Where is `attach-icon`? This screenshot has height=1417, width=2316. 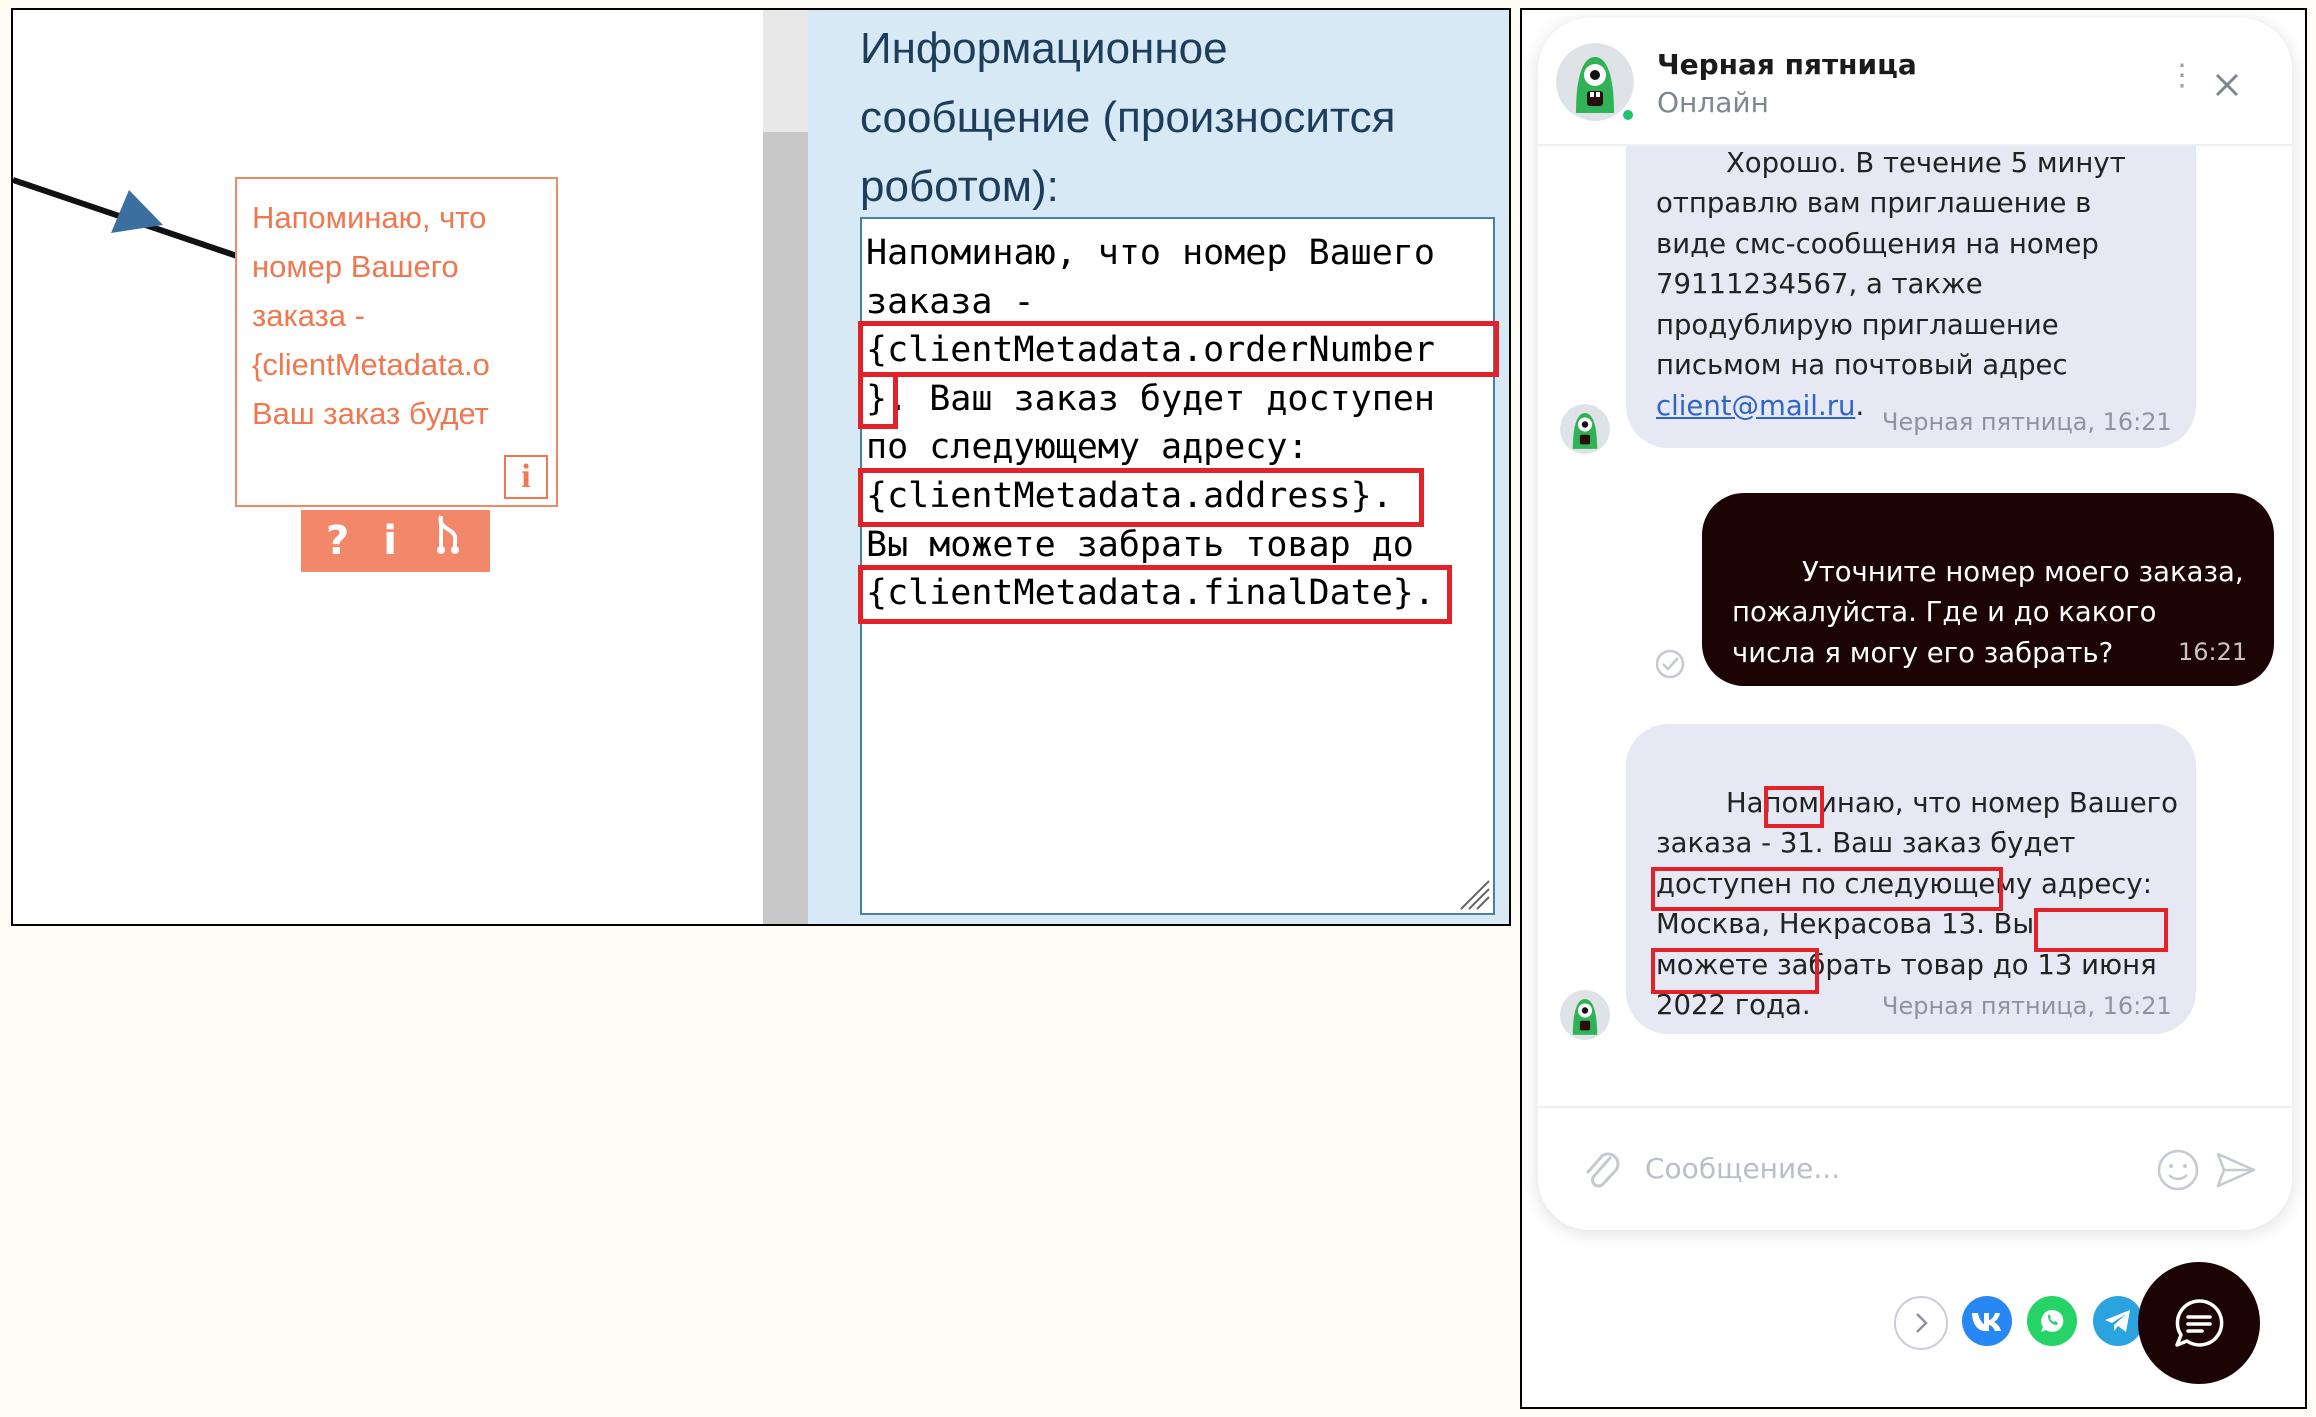 attach-icon is located at coordinates (1602, 1170).